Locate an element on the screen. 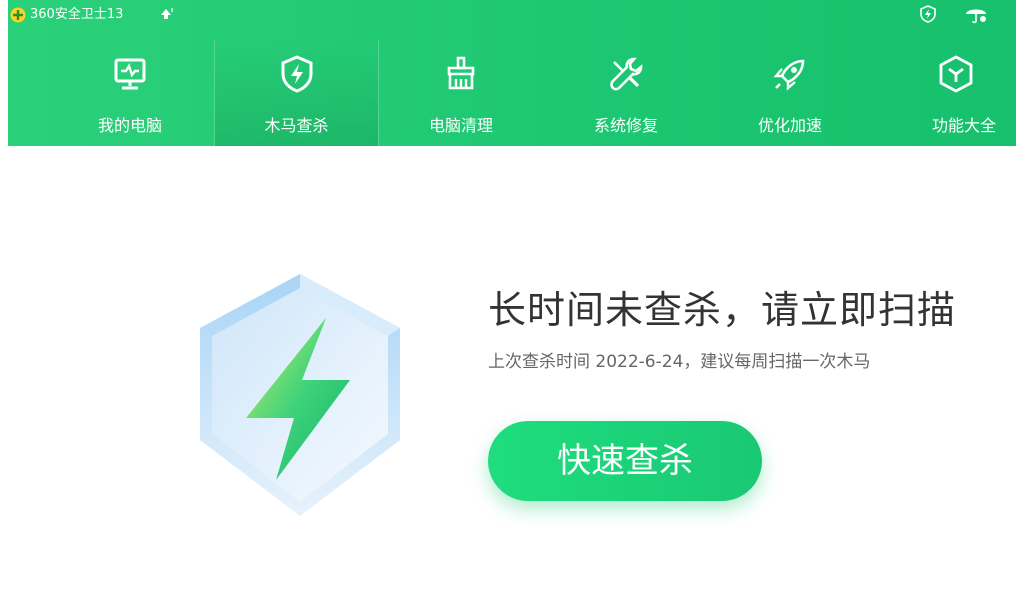 This screenshot has width=1016, height=589. title-bar: 360安全卫士13 is located at coordinates (512, 15).